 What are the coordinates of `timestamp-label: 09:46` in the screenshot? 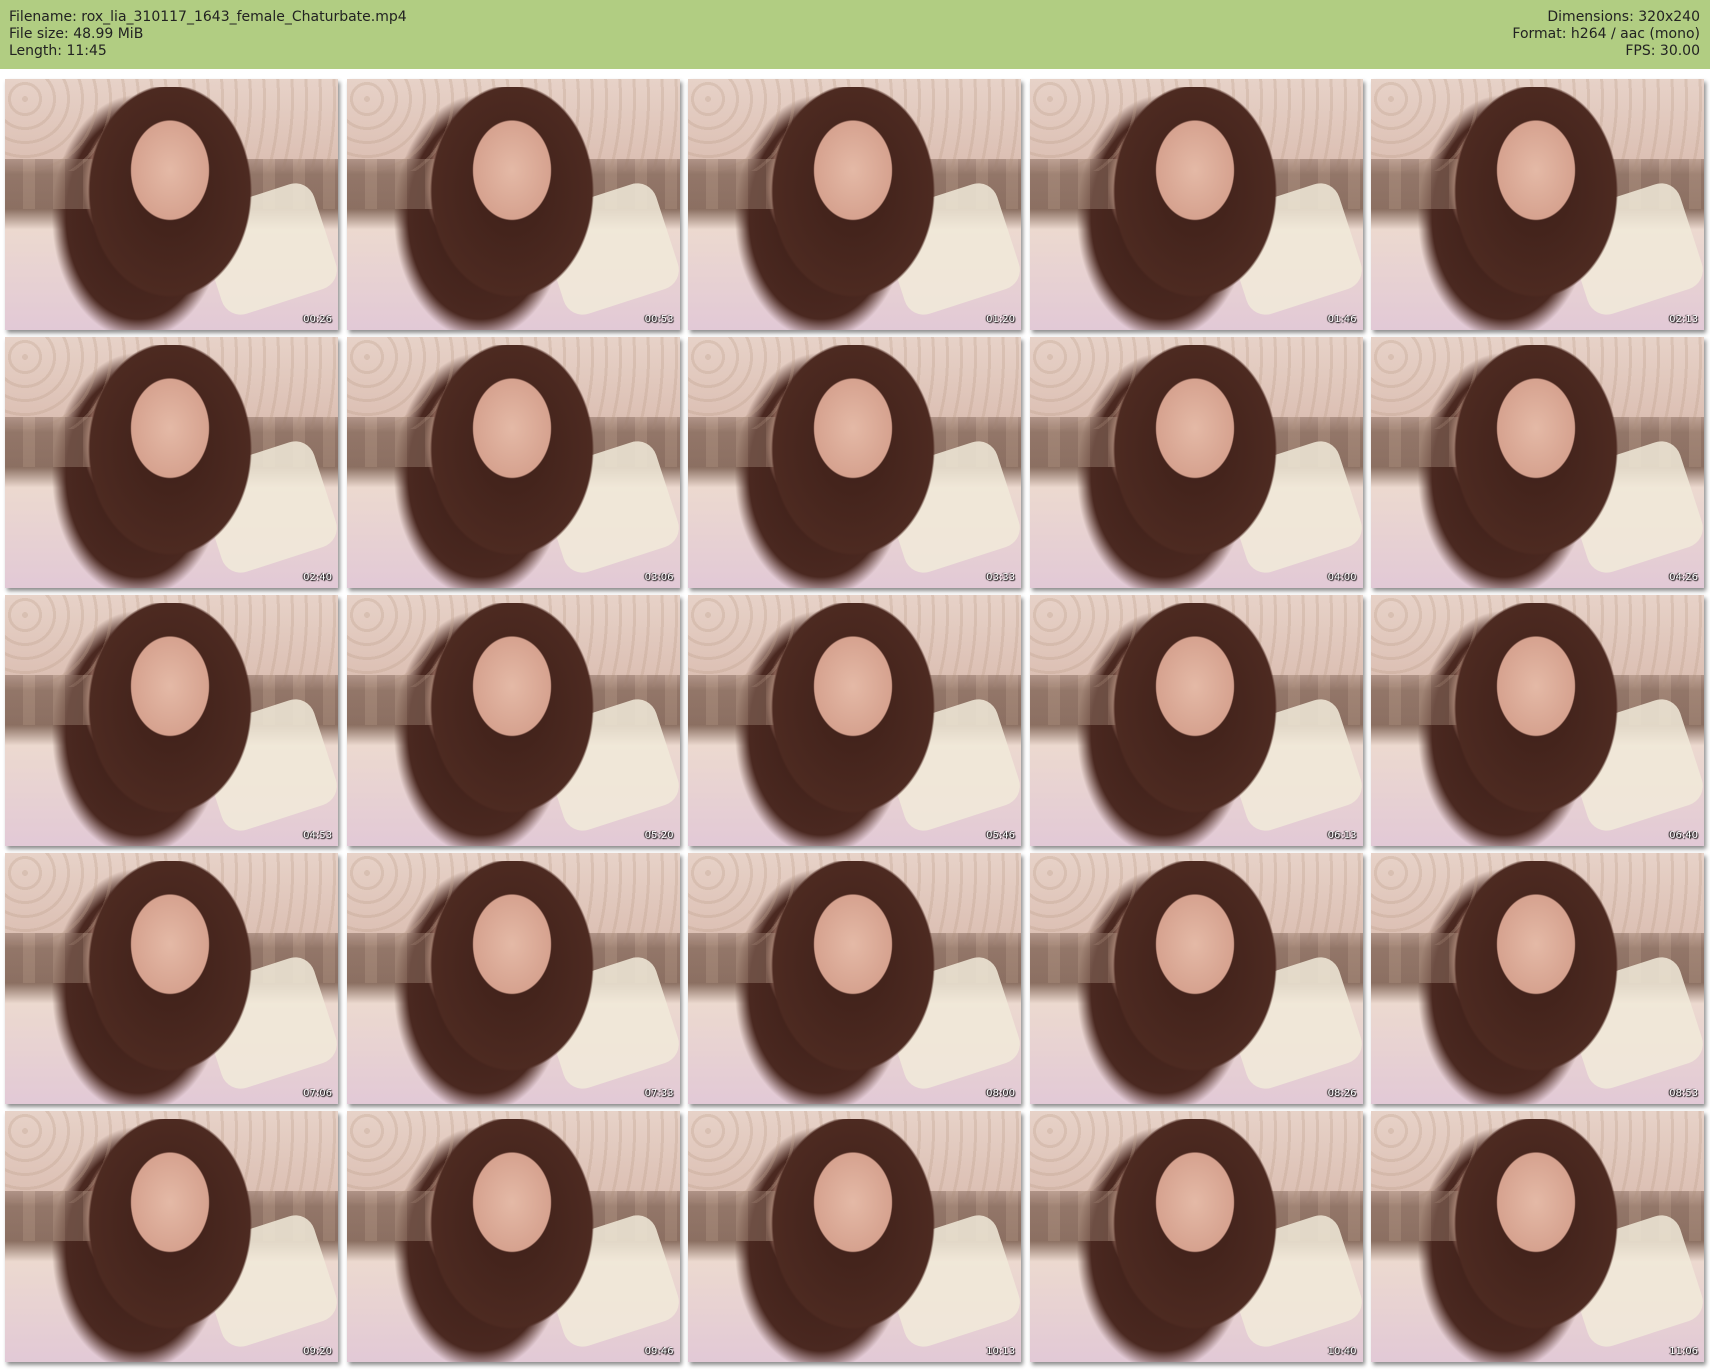 It's located at (659, 1351).